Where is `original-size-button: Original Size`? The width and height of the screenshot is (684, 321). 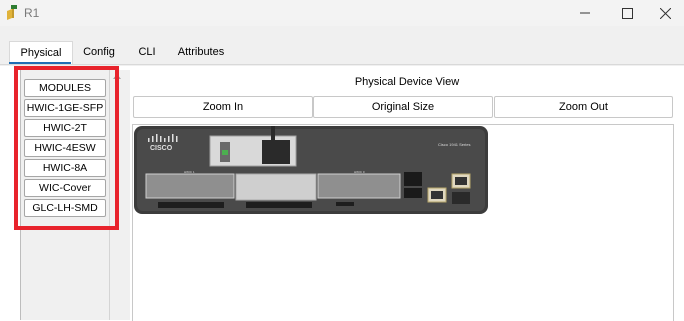 original-size-button: Original Size is located at coordinates (403, 107).